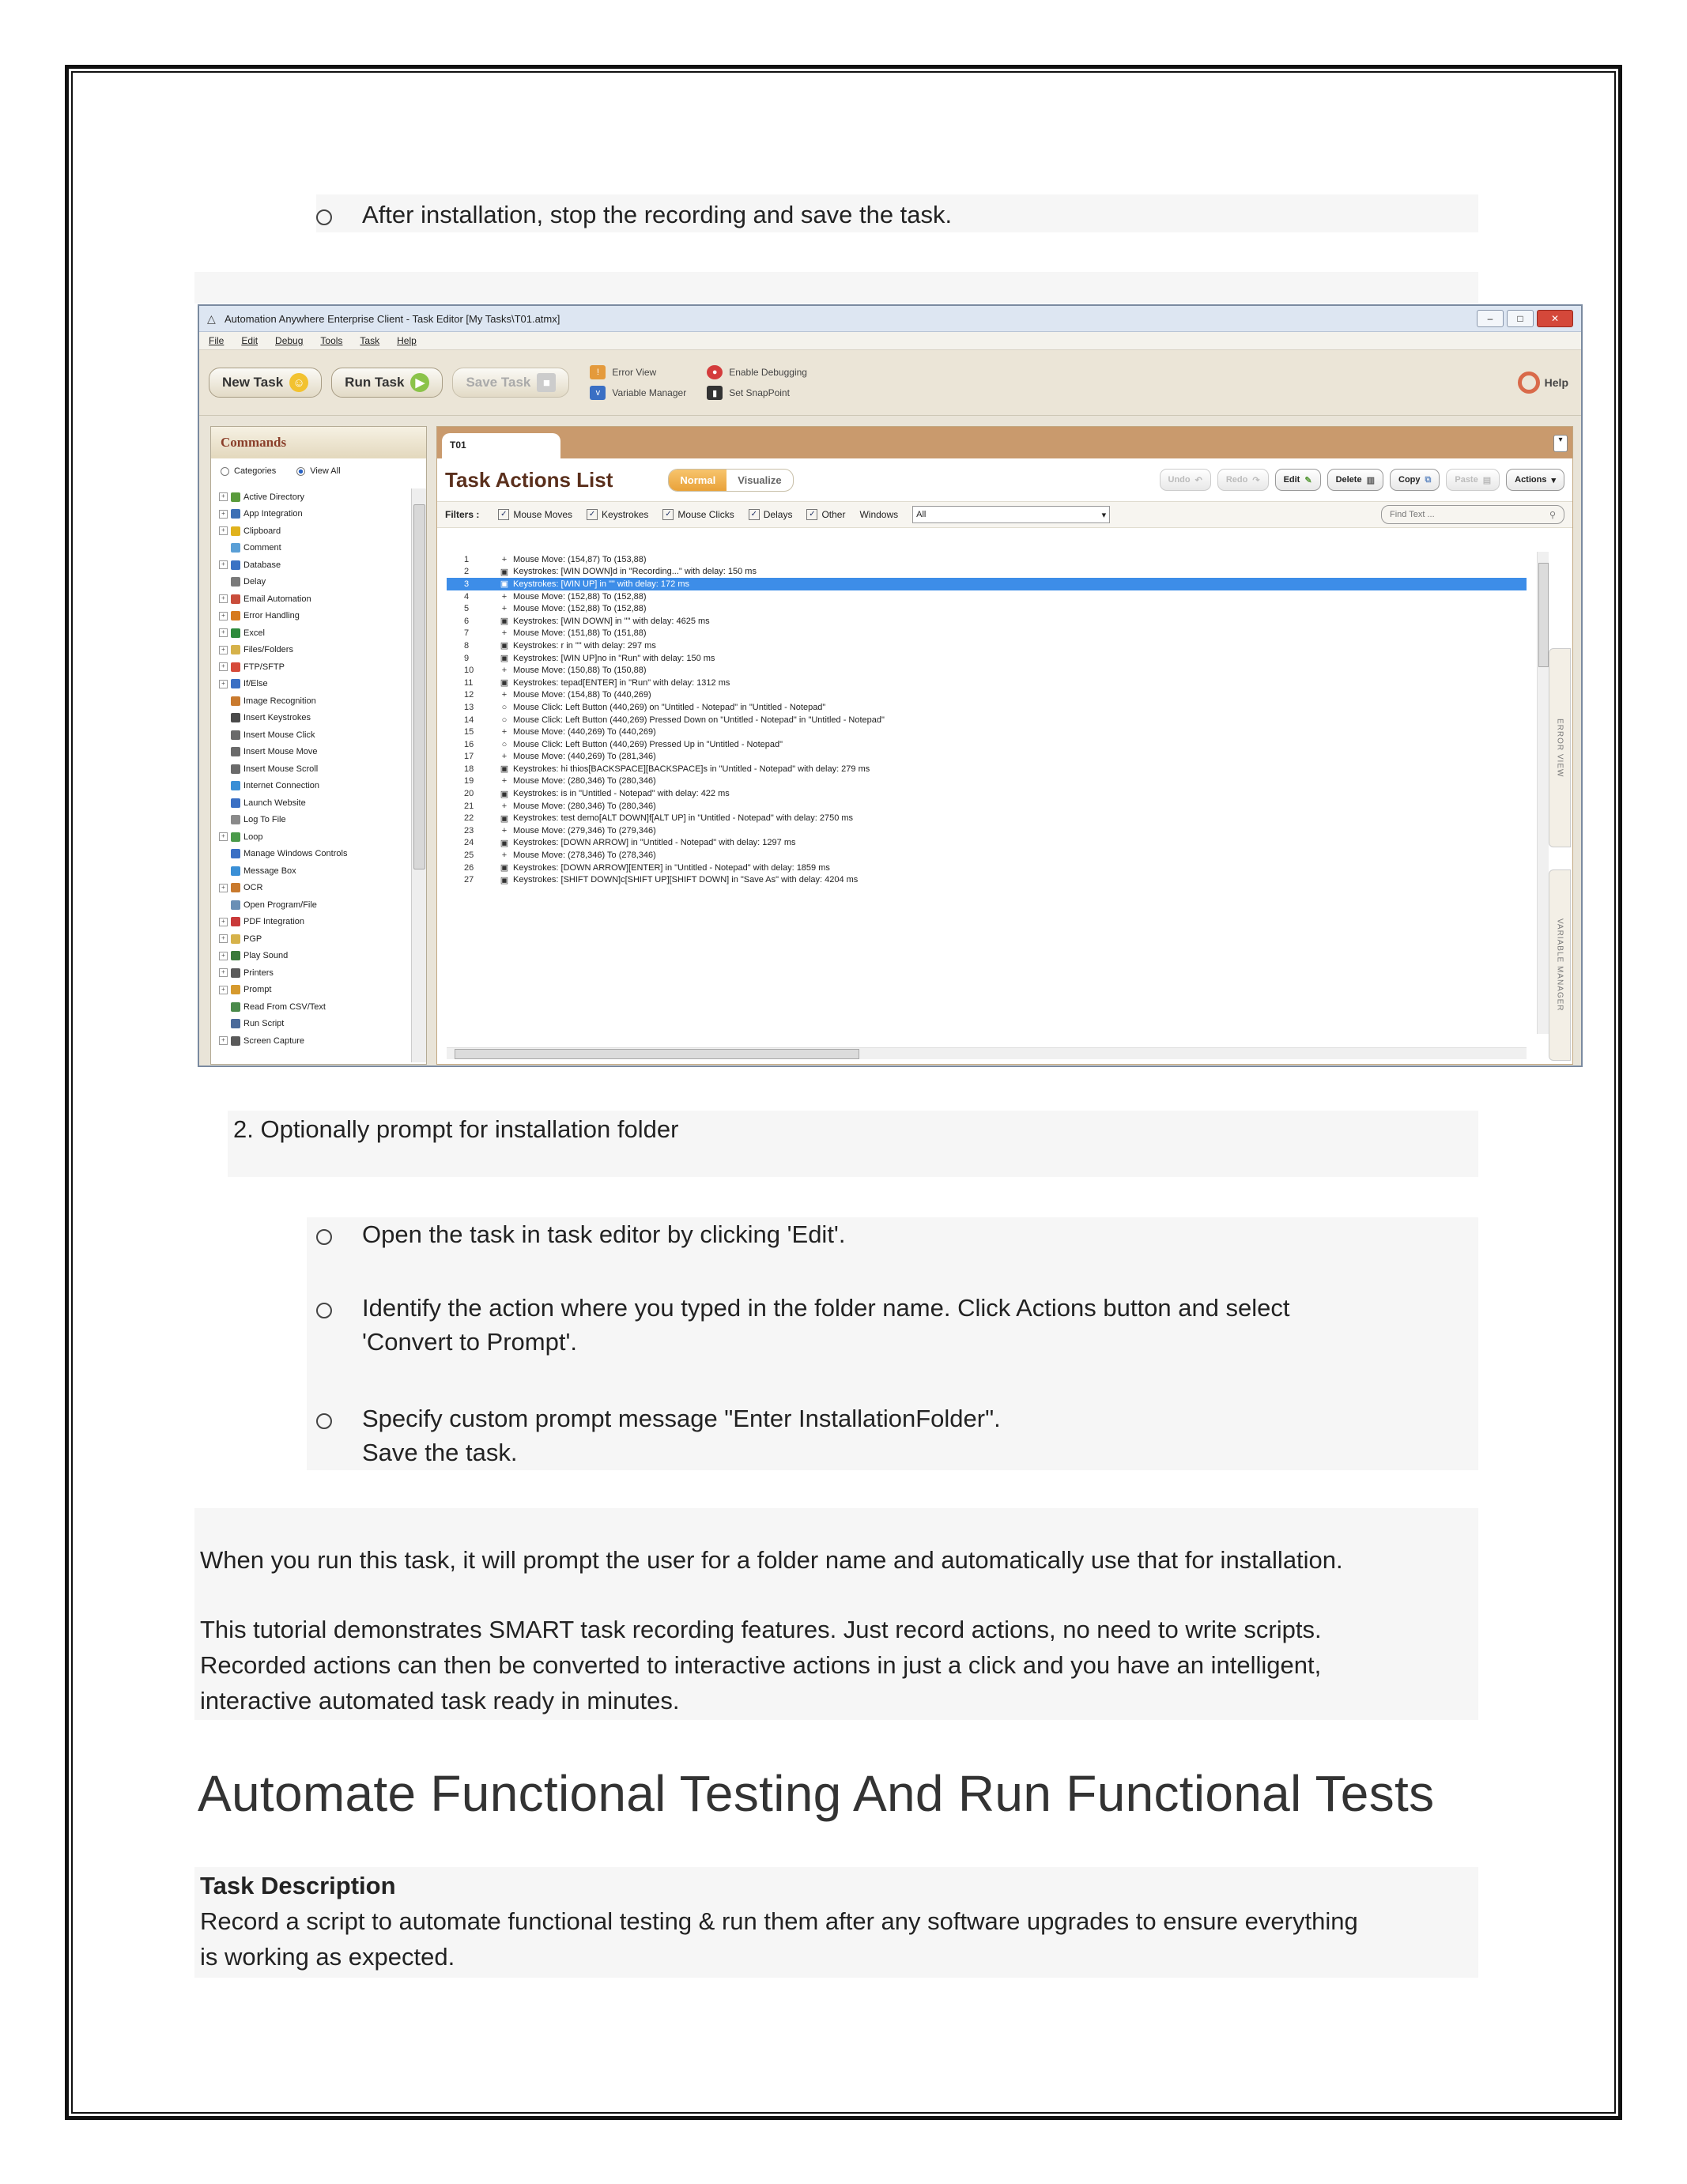 This screenshot has height=2184, width=1687. I want to click on action-row: 15 + Mouse Move: (440,269) To (440,269), so click(987, 732).